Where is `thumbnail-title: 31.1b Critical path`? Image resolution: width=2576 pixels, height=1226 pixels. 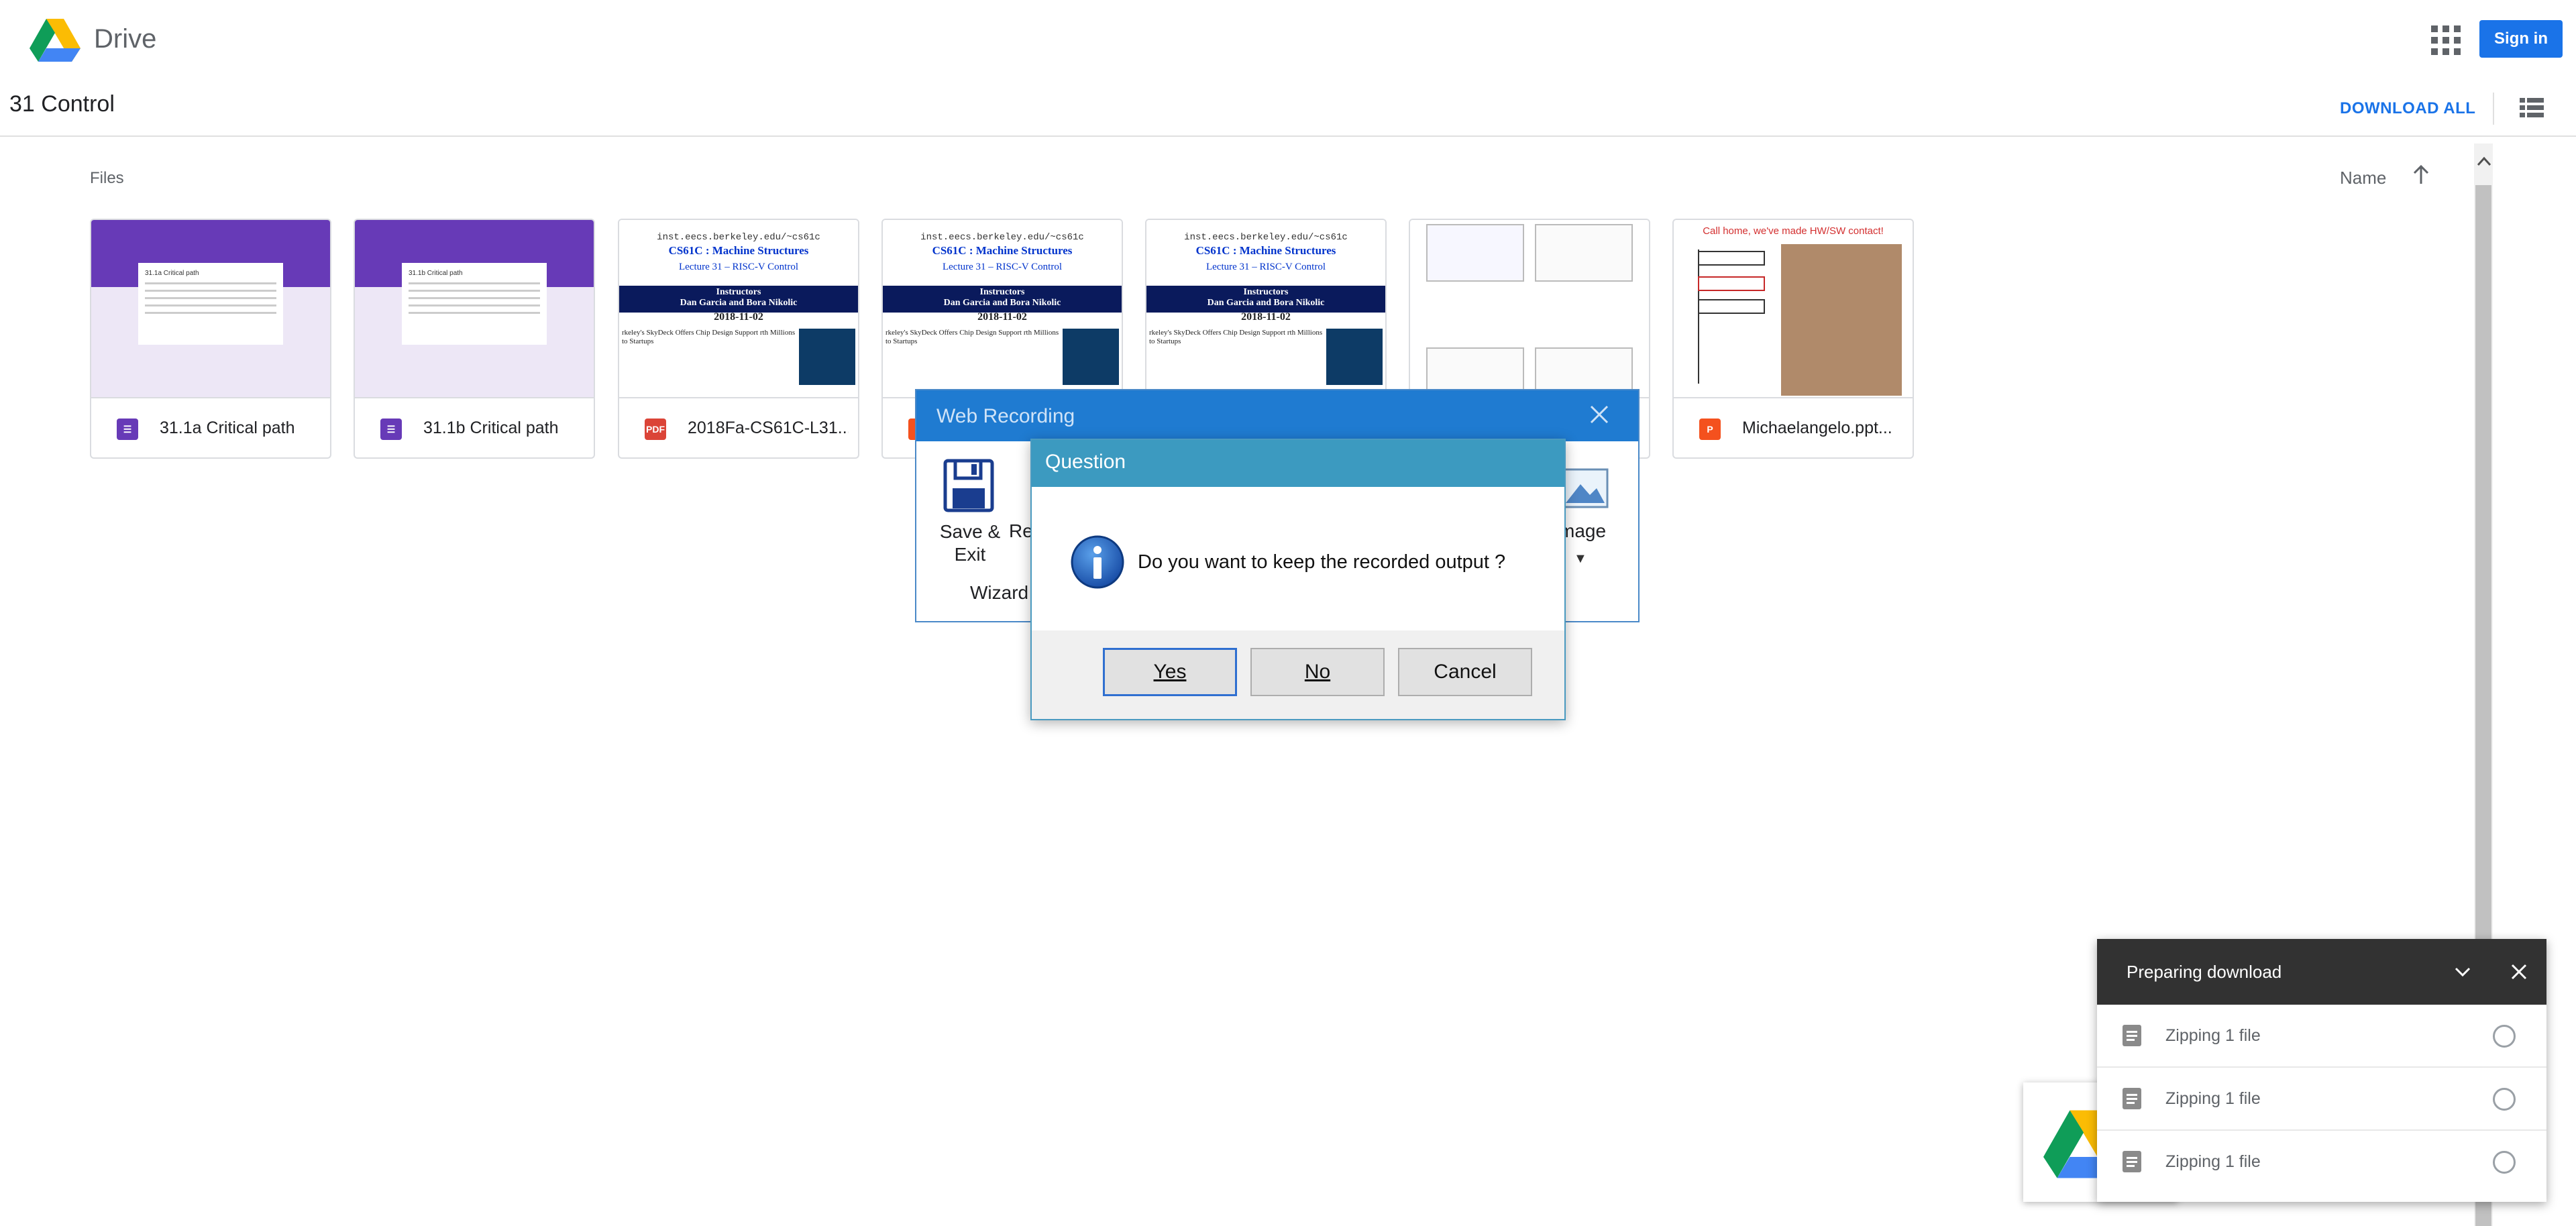 thumbnail-title: 31.1b Critical path is located at coordinates (436, 273).